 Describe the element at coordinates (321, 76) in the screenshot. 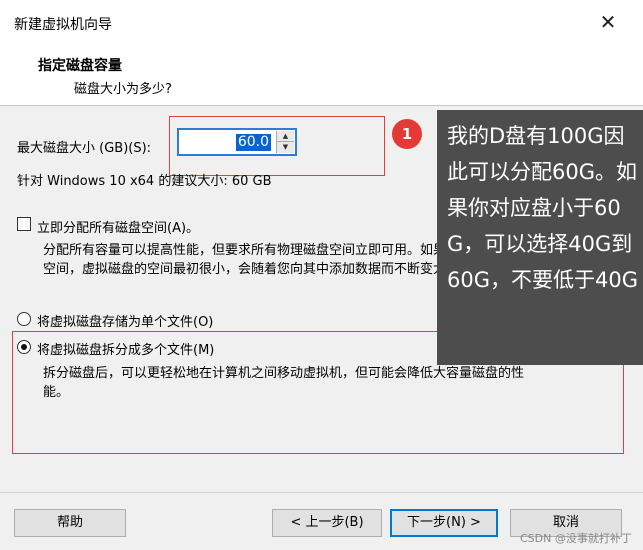

I see `wizard-header: 指定磁盘容量 磁盘大小为多少?` at that location.